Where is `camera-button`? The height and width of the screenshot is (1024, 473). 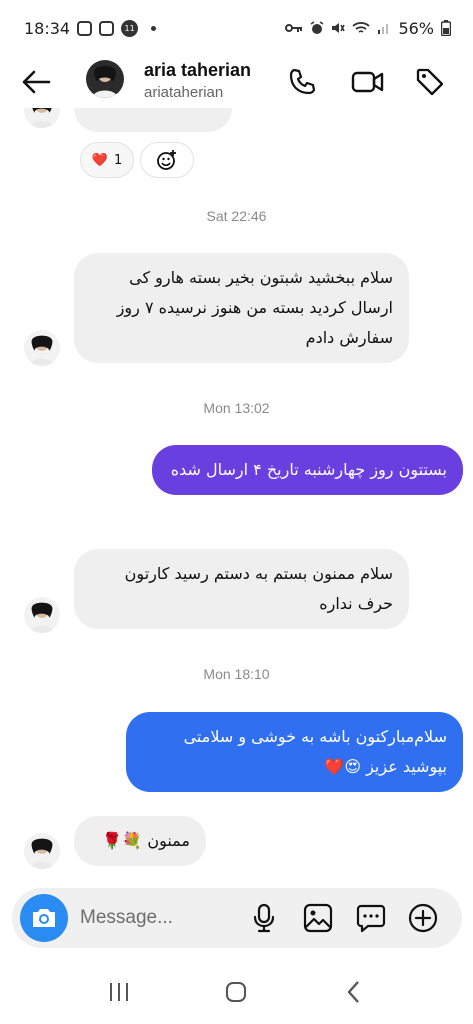
camera-button is located at coordinates (44, 918).